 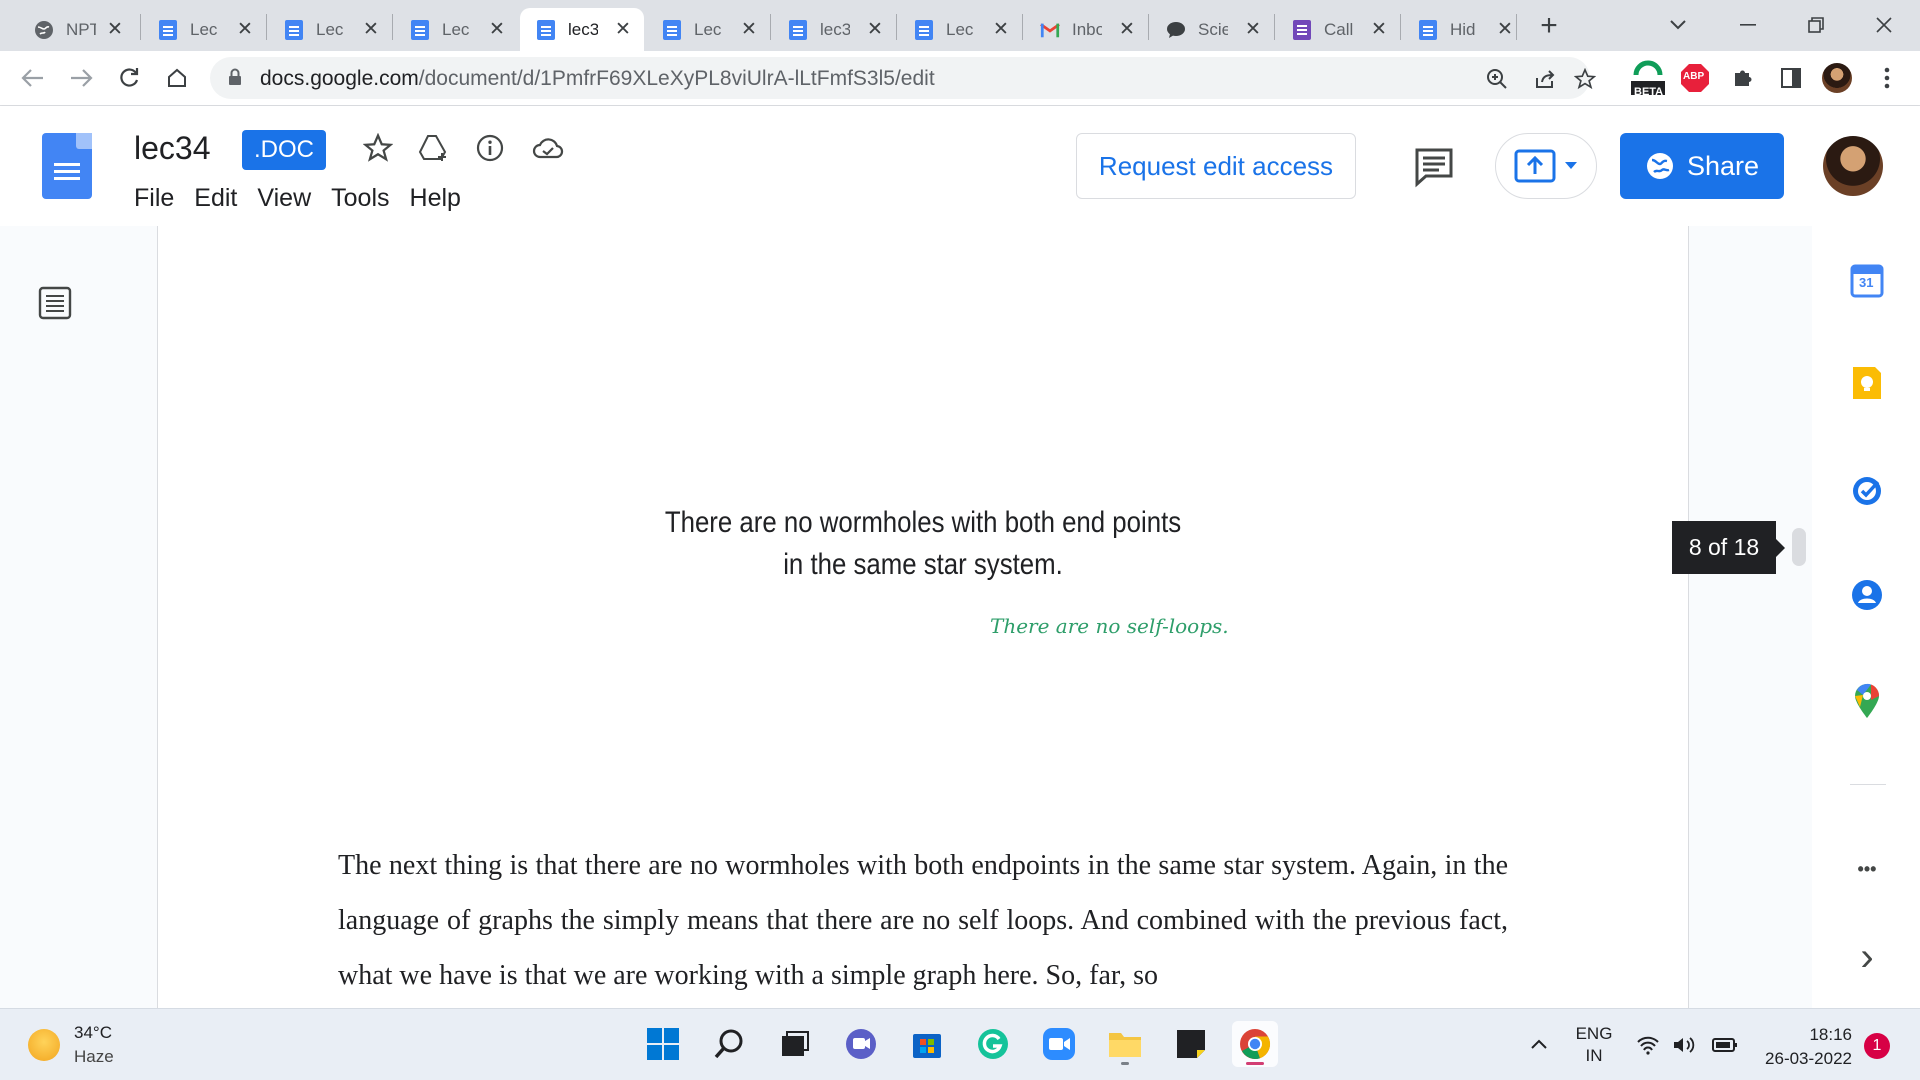 What do you see at coordinates (1216, 166) in the screenshot?
I see `request-edit-access-button: Request edit access` at bounding box center [1216, 166].